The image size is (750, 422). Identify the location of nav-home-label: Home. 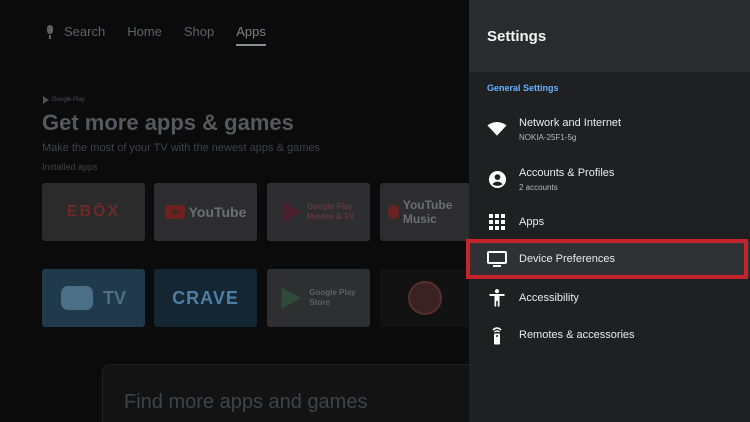
(144, 31).